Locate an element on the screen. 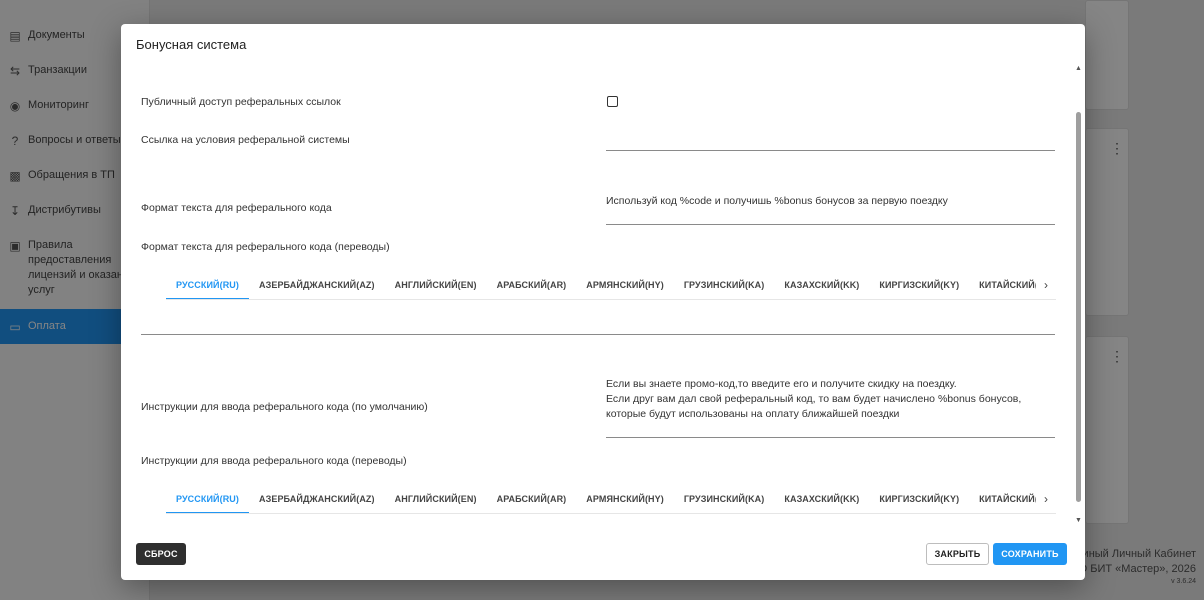  dialog-scrollbar: ▲ ▼ is located at coordinates (1078, 295).